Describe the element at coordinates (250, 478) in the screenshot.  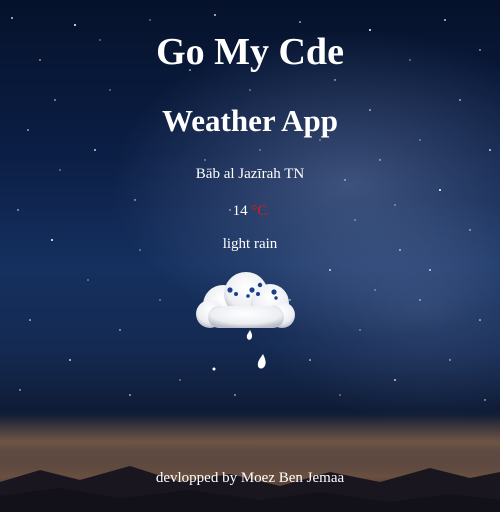
I see `footer-credit: devlopped by Moez Ben Jemaa` at that location.